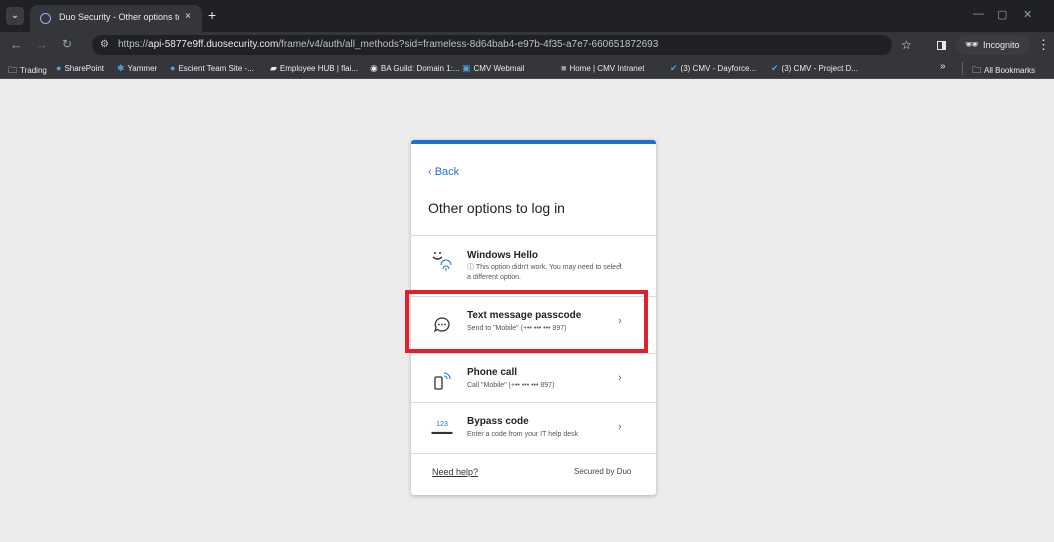  What do you see at coordinates (273, 68) in the screenshot?
I see `image-icon: ▰` at bounding box center [273, 68].